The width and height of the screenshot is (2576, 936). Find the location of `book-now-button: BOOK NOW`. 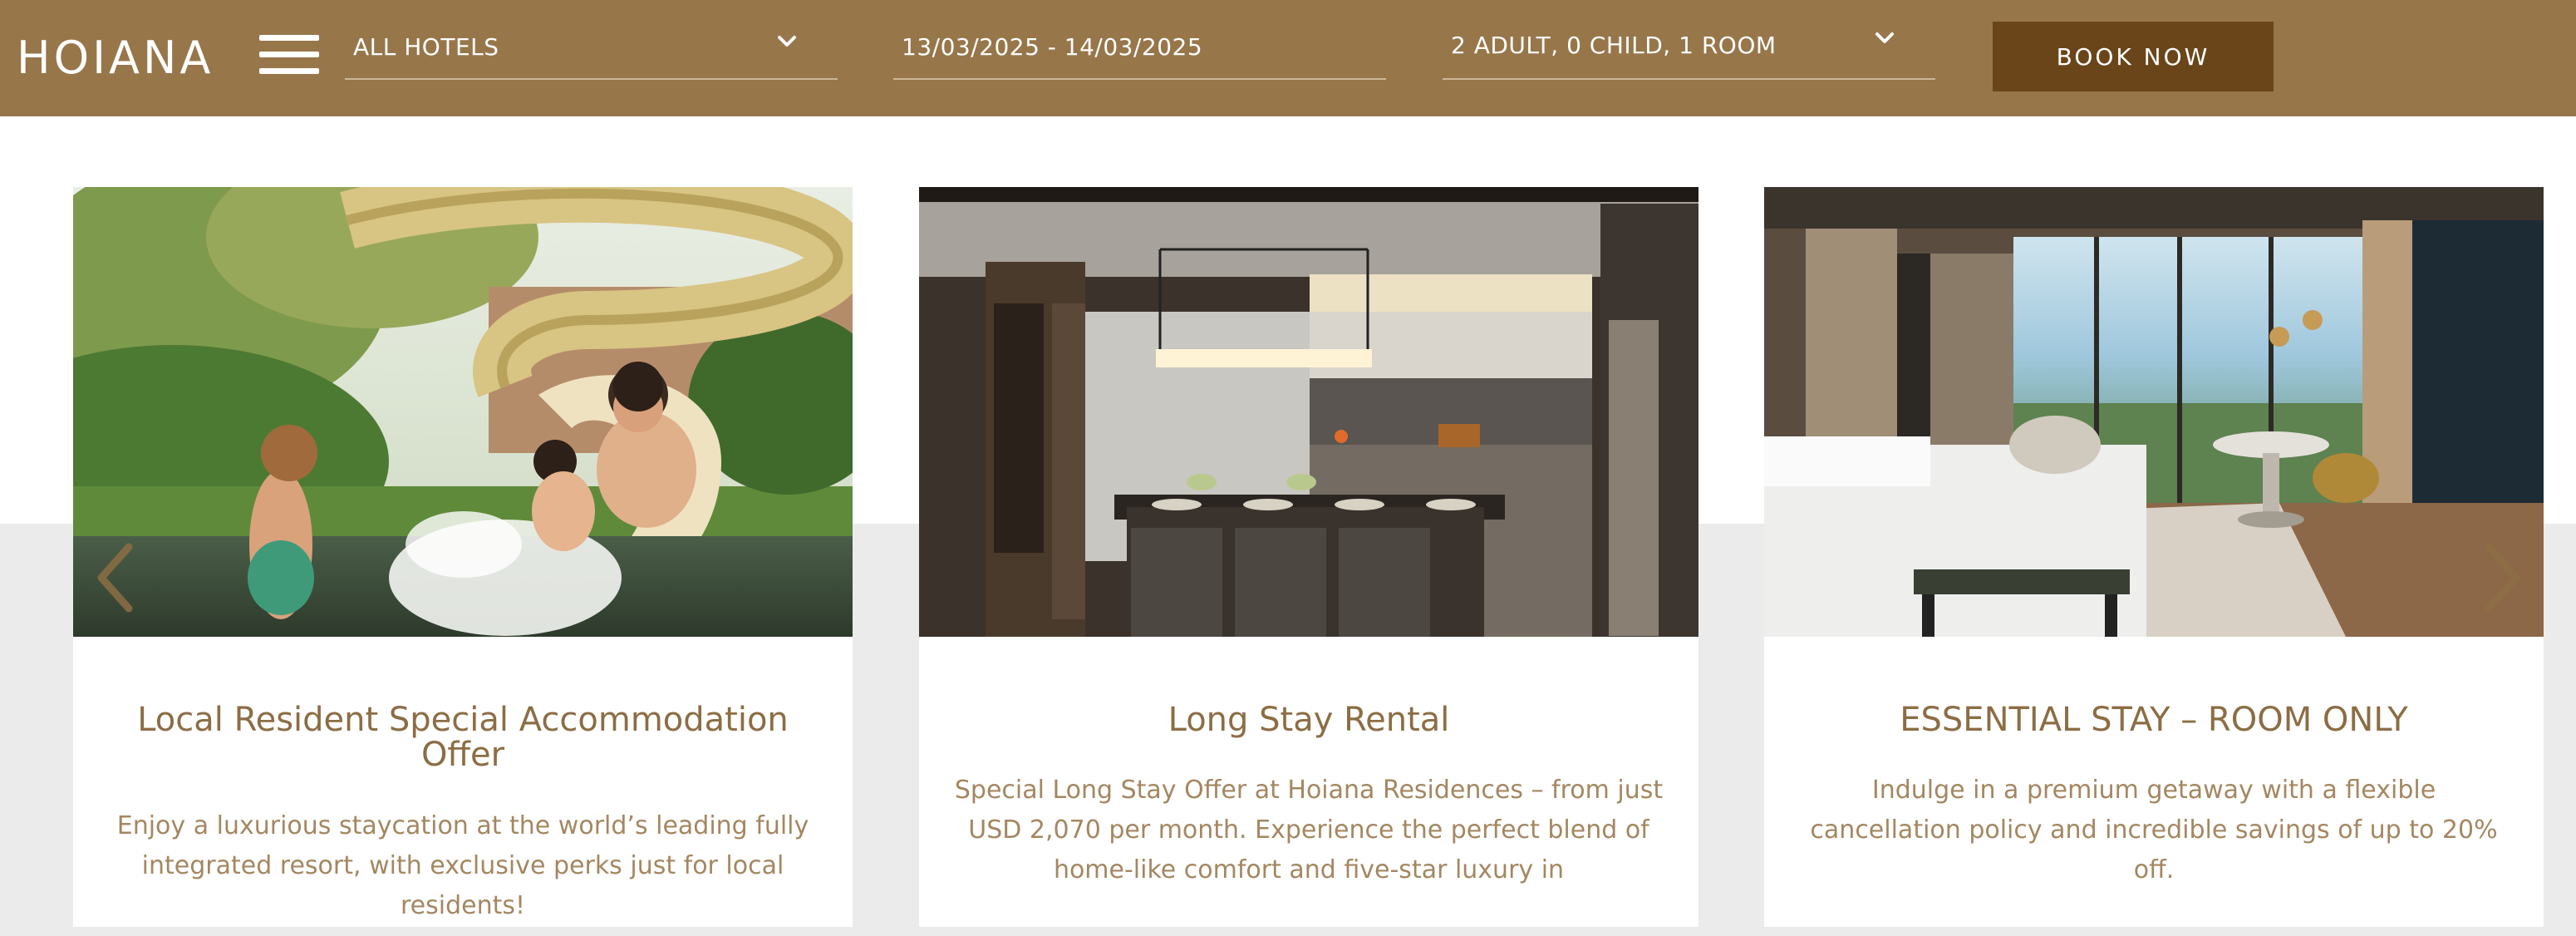

book-now-button: BOOK NOW is located at coordinates (2133, 56).